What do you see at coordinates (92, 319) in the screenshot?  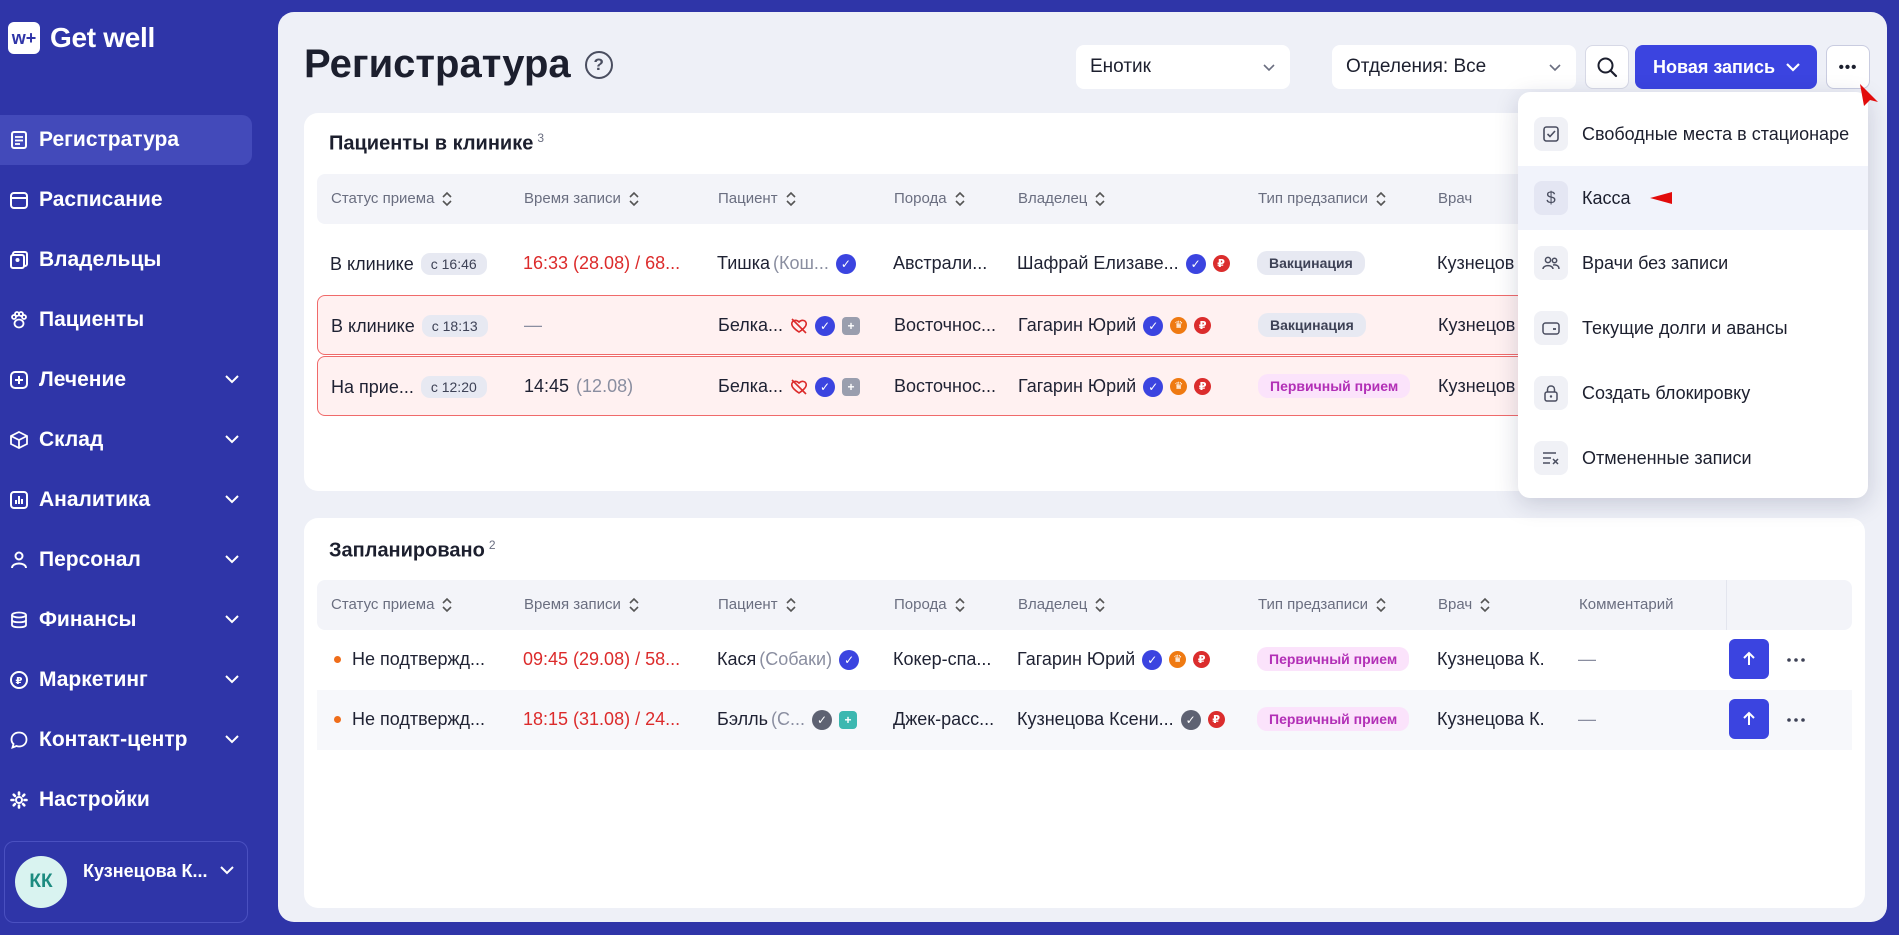 I see `sidebar-item-label: Пациенты` at bounding box center [92, 319].